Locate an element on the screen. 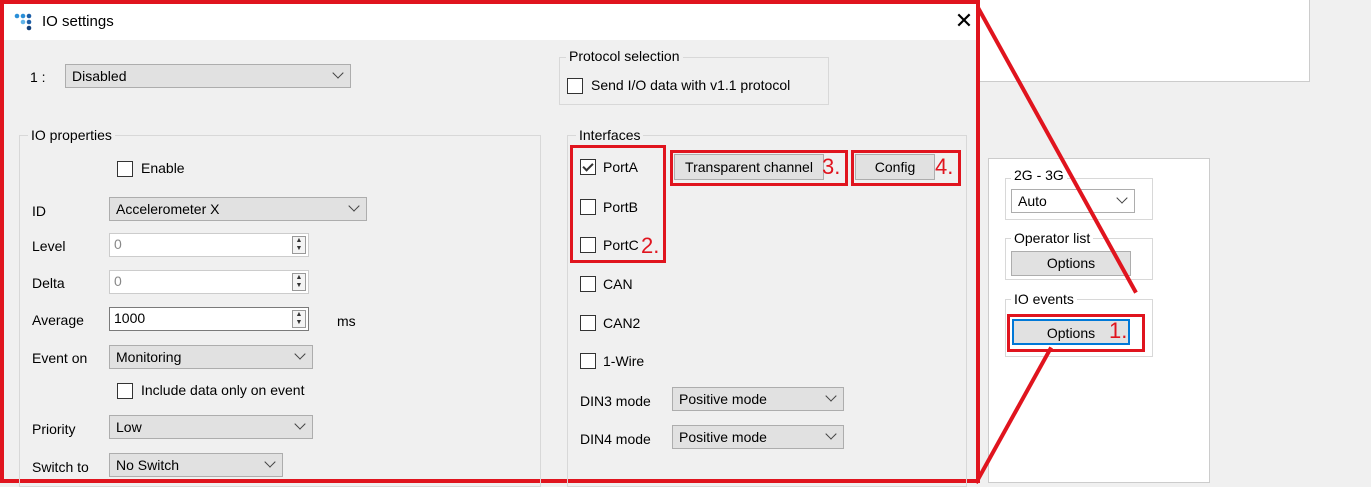 Image resolution: width=1371 pixels, height=487 pixels. step-3-label: 3. is located at coordinates (831, 166).